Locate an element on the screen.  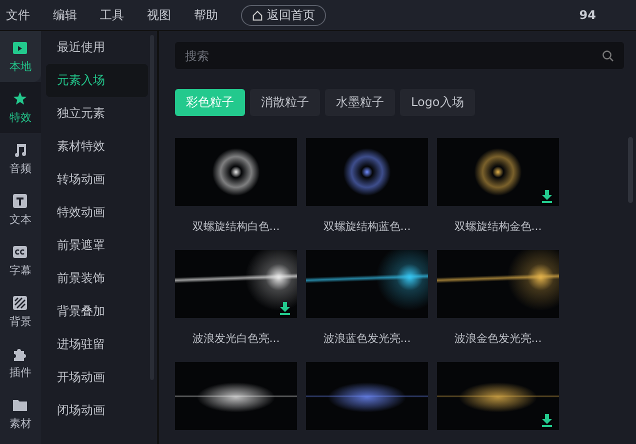
rail-tab: 字幕 is located at coordinates (20, 260).